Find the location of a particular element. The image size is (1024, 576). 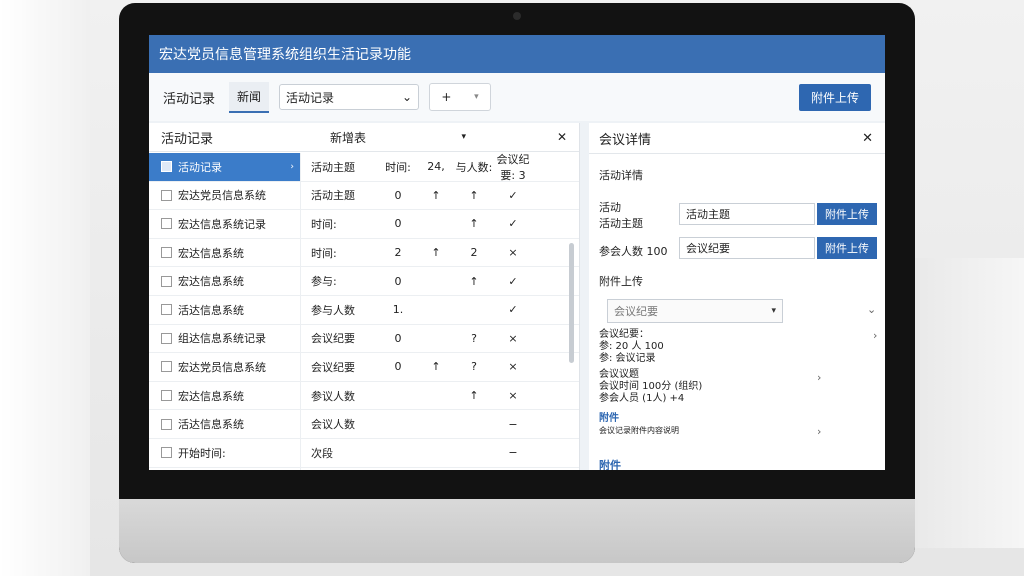

field-label-topic: 活动主题 is located at coordinates (621, 223).